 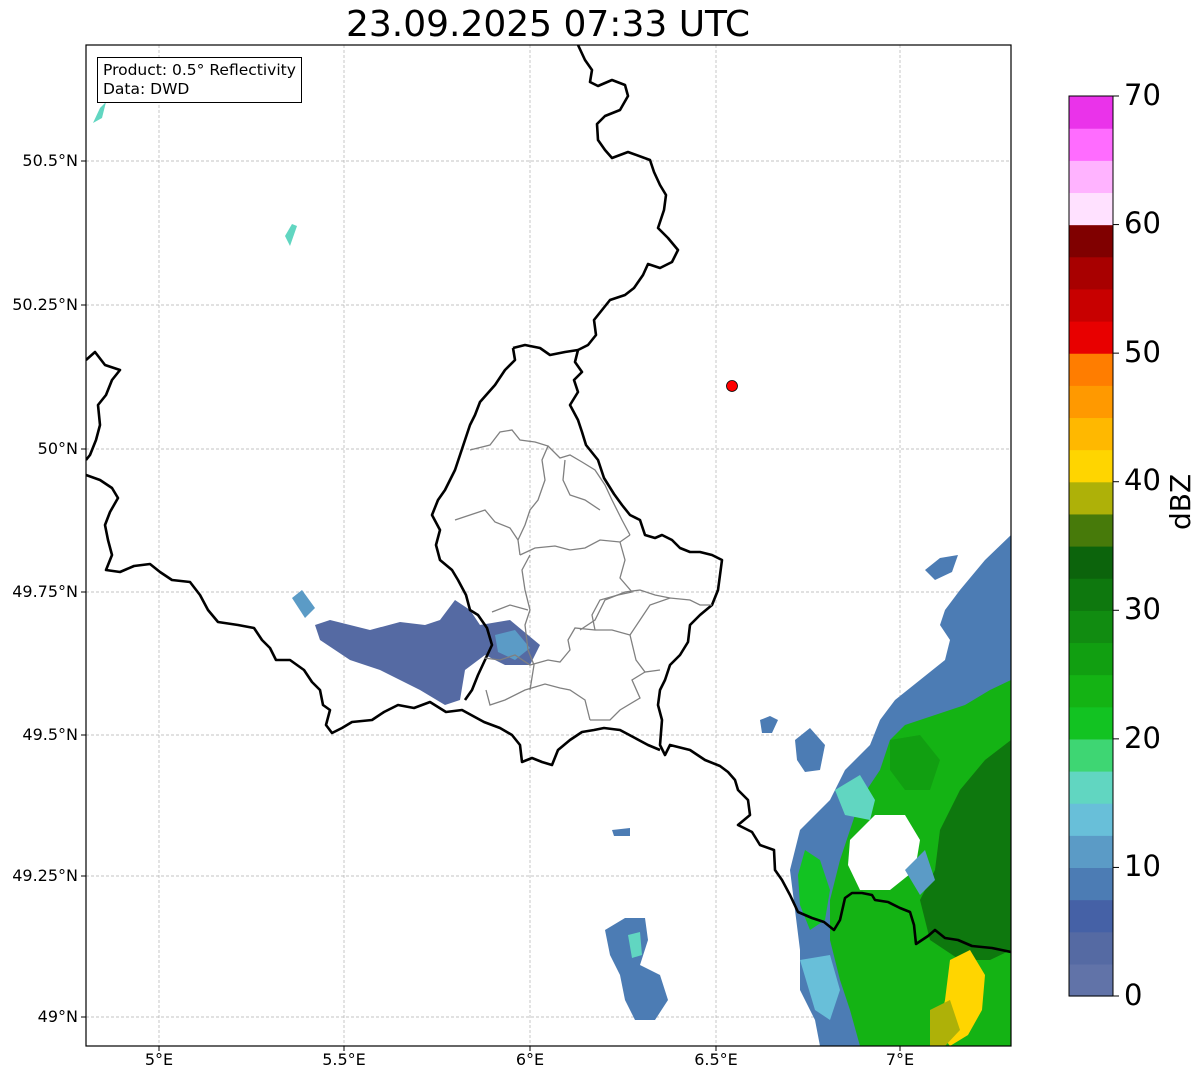 What do you see at coordinates (1180, 501) in the screenshot?
I see `colorbar-unit-label: dBZ` at bounding box center [1180, 501].